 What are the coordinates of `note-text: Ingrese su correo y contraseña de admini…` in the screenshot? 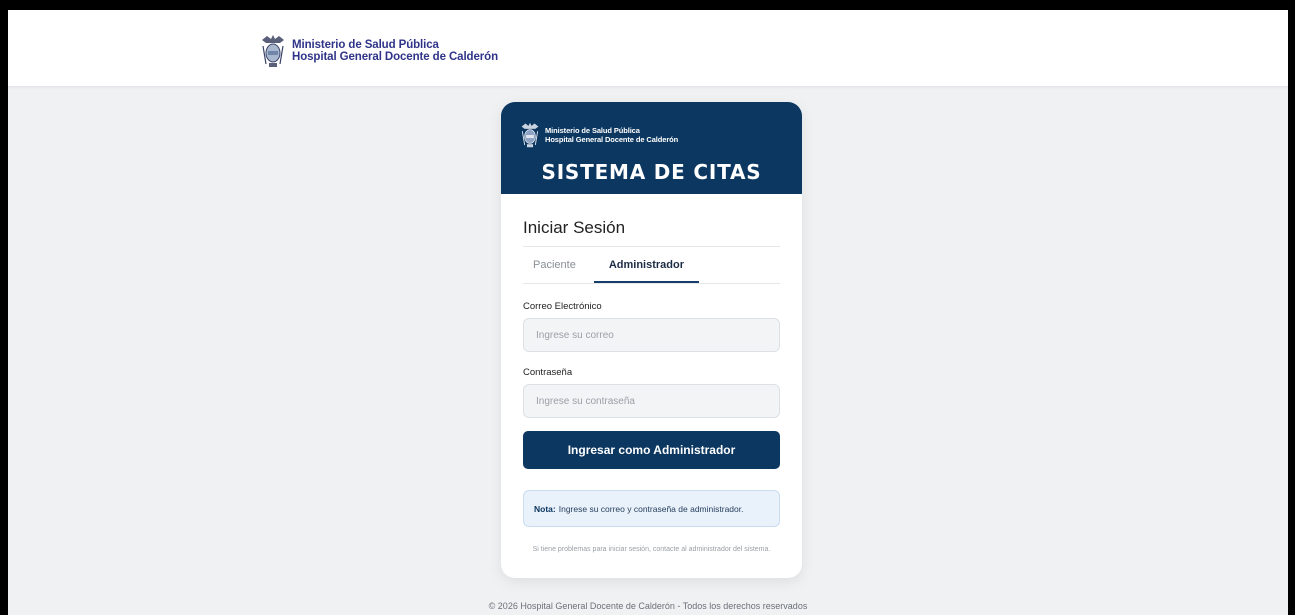 It's located at (651, 508).